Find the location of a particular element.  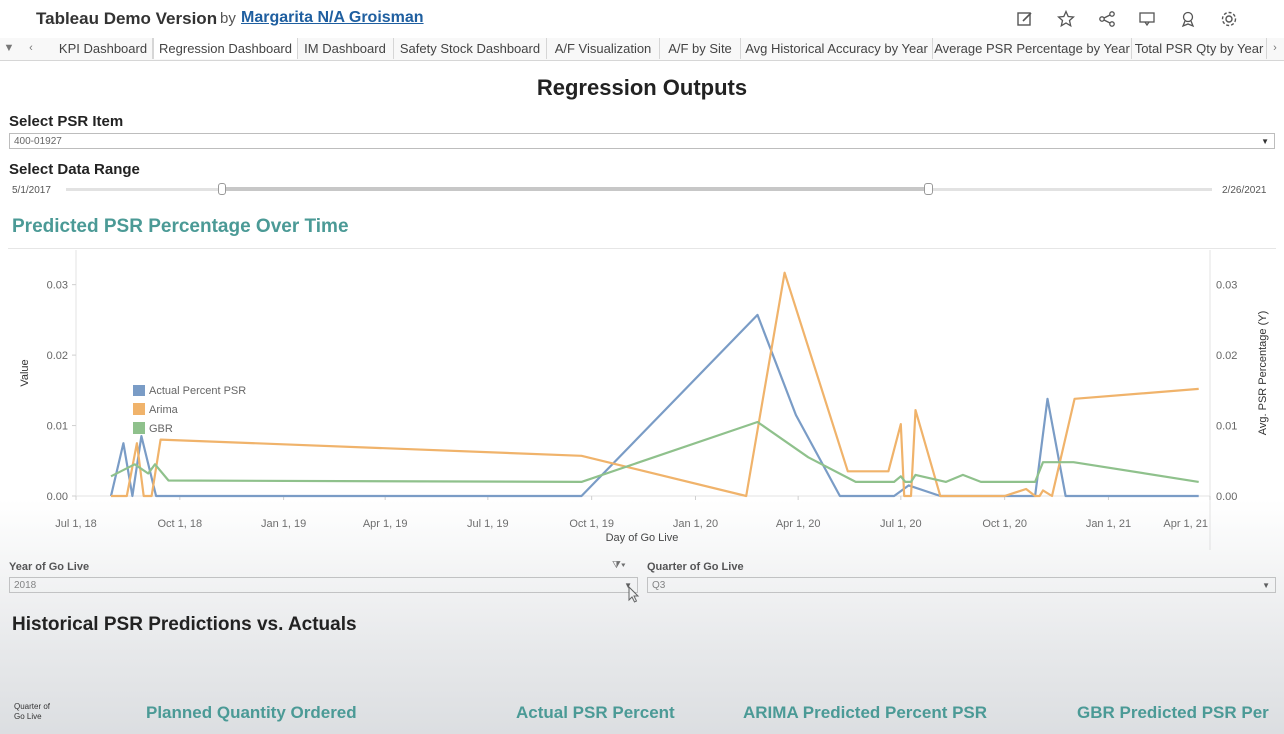

legend-clip is located at coordinates (200, 377).